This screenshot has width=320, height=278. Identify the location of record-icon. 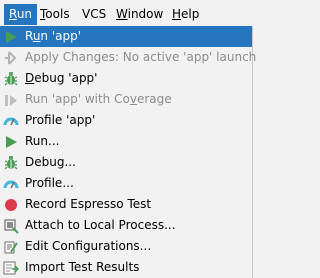
(11, 205).